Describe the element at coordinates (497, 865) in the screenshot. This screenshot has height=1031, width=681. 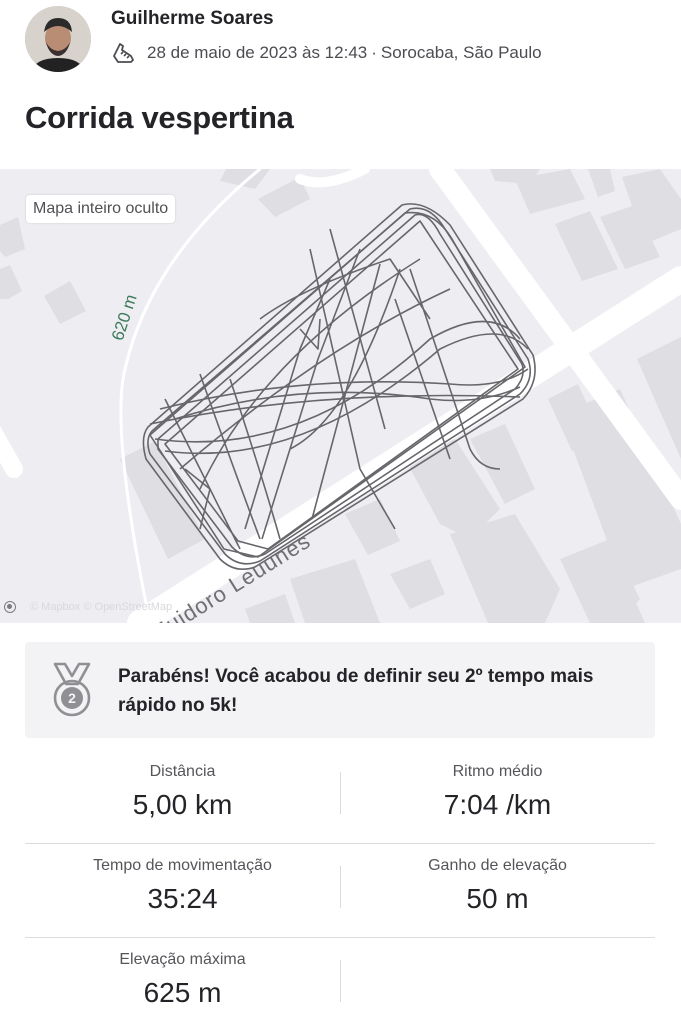
I see `stat-label: Ganho de elevação` at that location.